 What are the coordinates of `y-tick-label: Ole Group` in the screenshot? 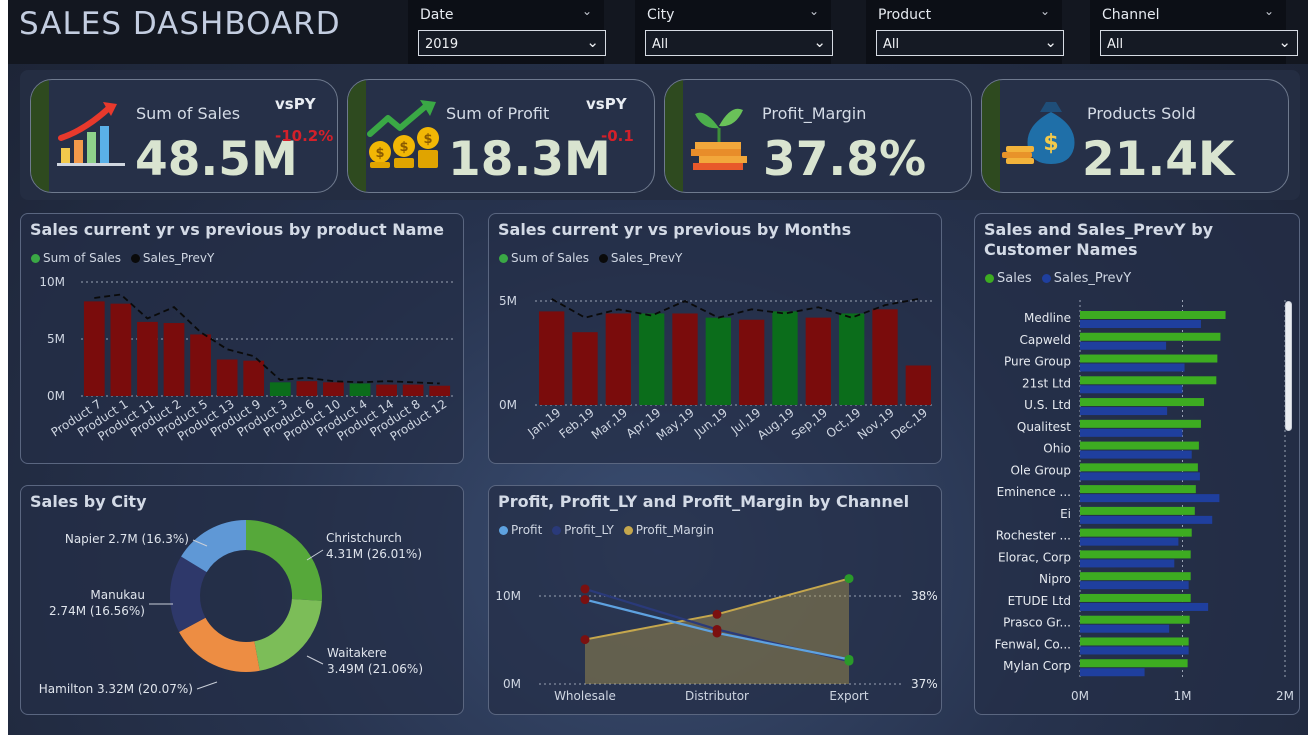 It's located at (1040, 470).